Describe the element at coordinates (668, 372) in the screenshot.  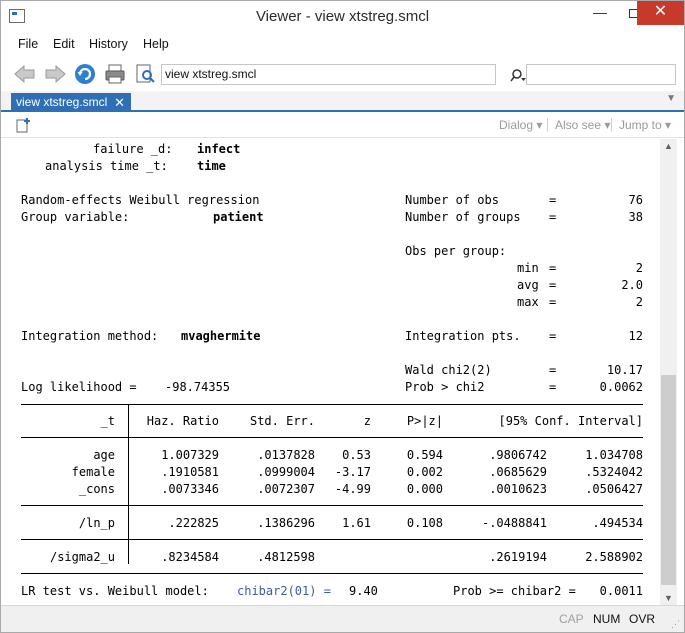
I see `vertical-scrollbar: ▲ ▼` at that location.